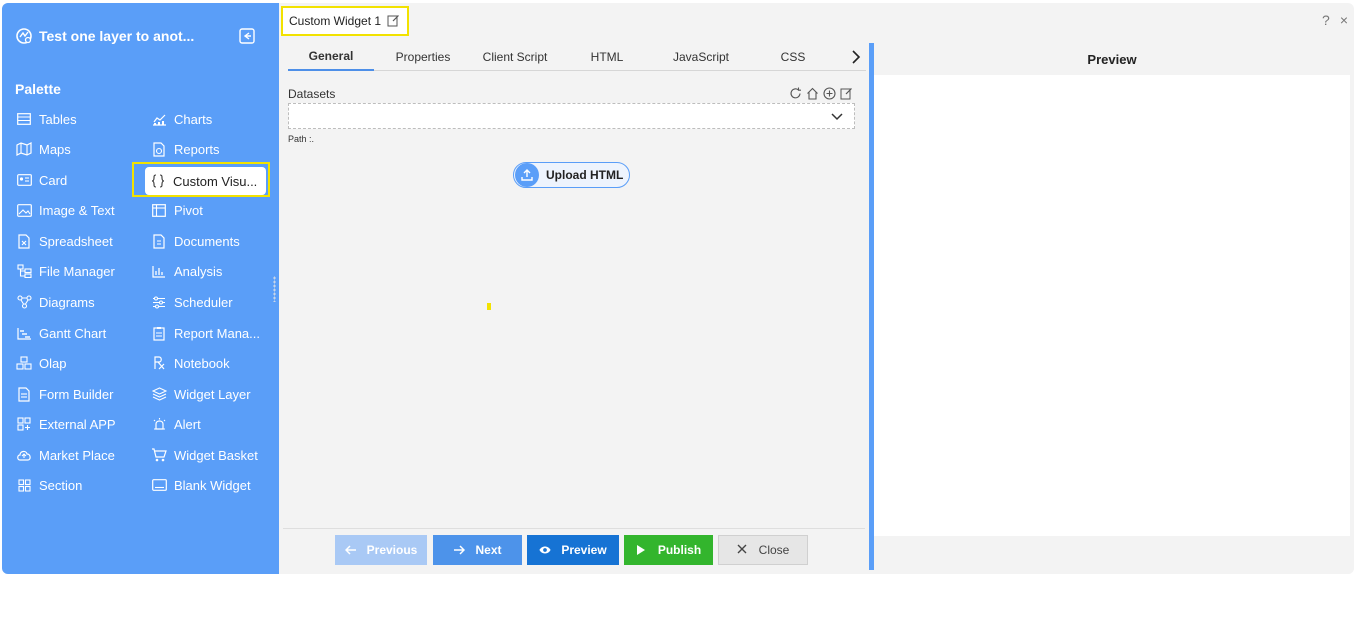 This screenshot has width=1356, height=627. I want to click on palette-item-tables: Tables, so click(46, 119).